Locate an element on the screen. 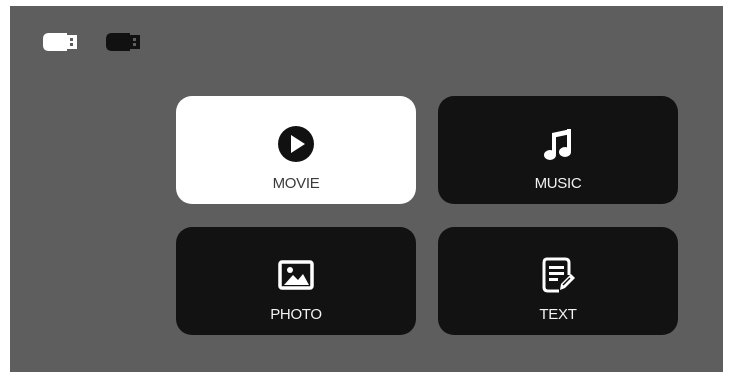 The width and height of the screenshot is (729, 372). text-tile: TEXT is located at coordinates (558, 281).